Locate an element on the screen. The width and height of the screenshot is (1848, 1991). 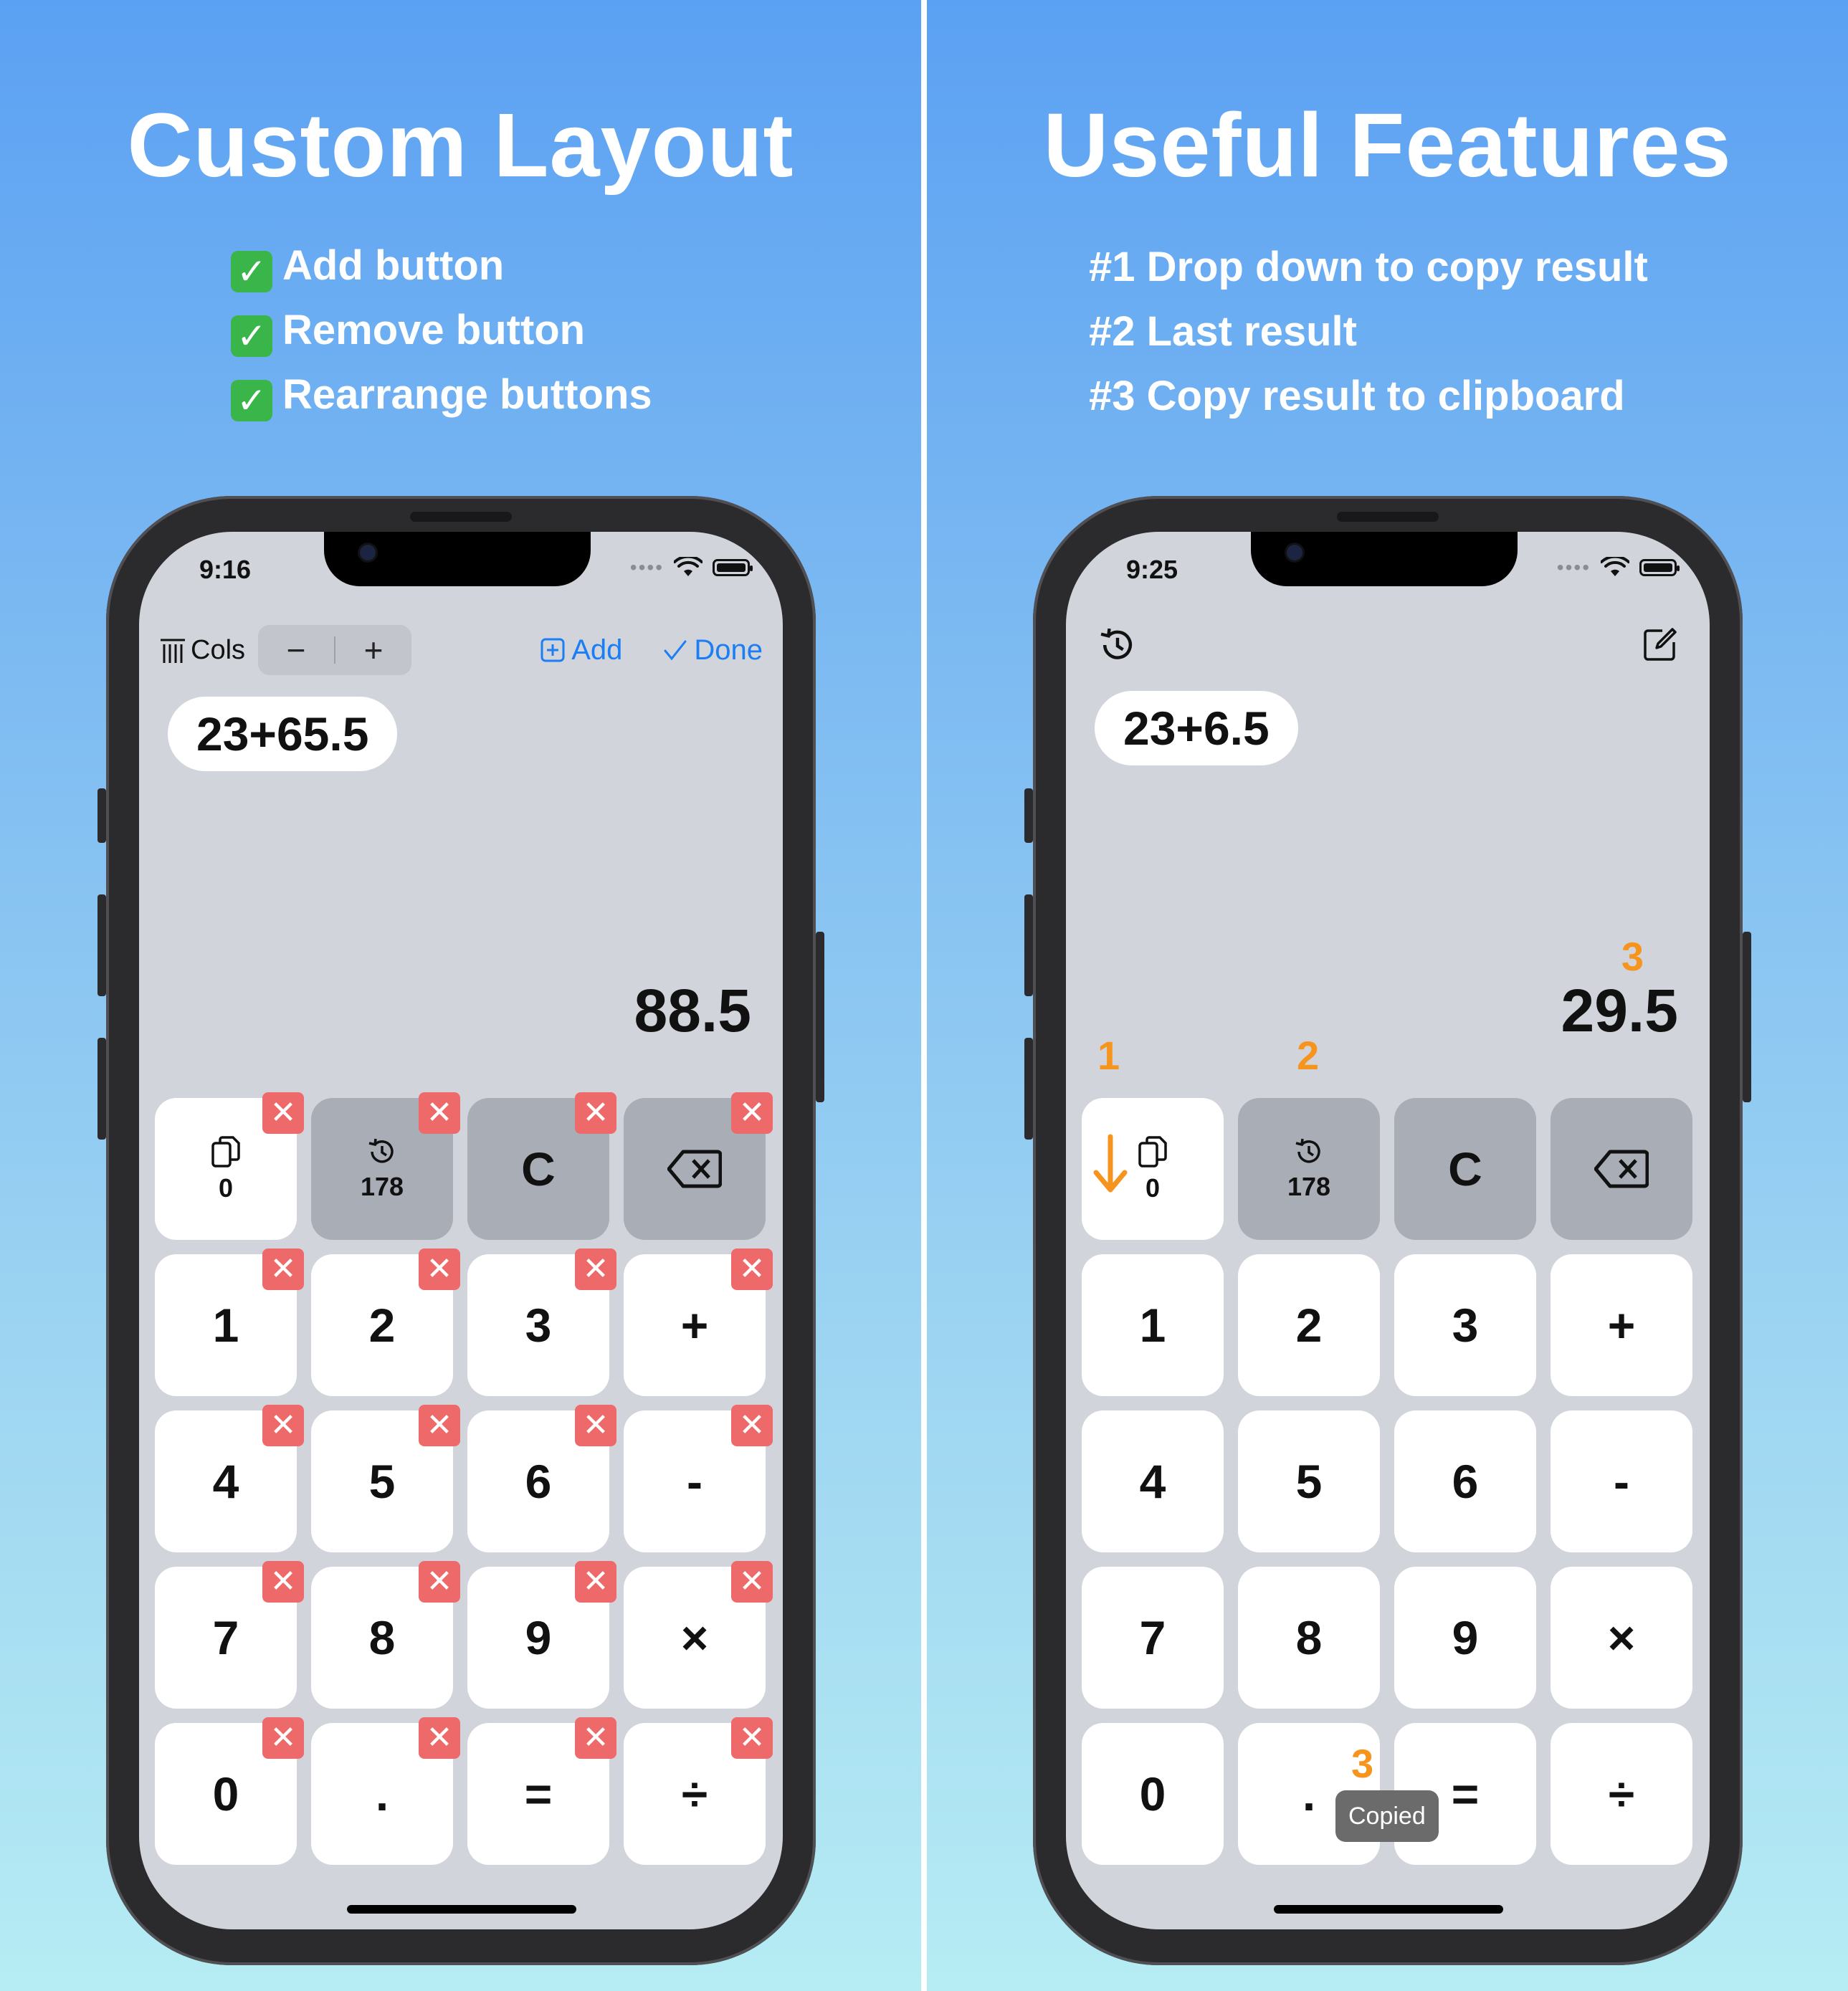
cols-increment-button: + is located at coordinates (373, 650).